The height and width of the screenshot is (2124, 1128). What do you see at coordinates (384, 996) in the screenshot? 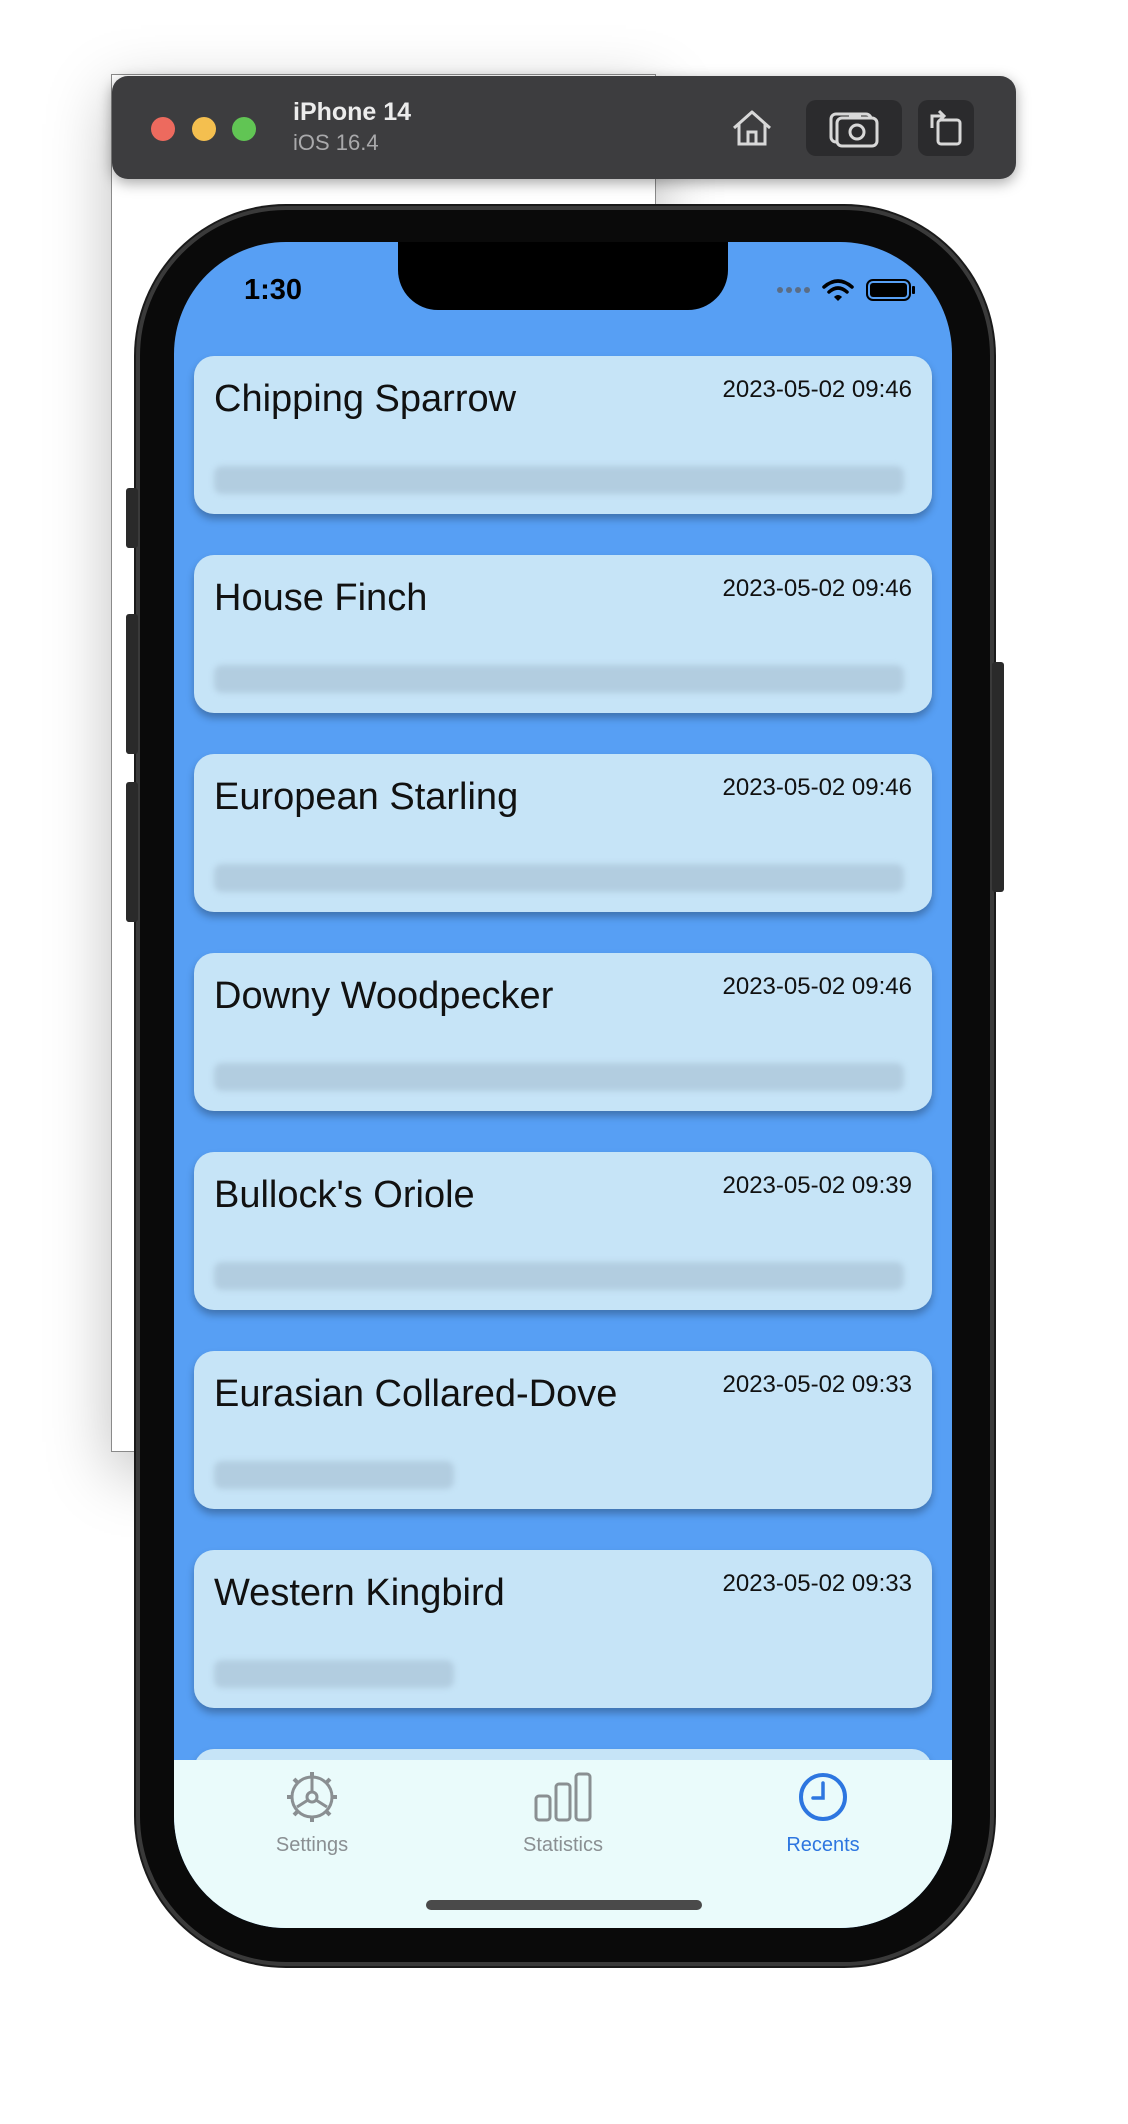
I see `bird-name: Downy Woodpecker` at bounding box center [384, 996].